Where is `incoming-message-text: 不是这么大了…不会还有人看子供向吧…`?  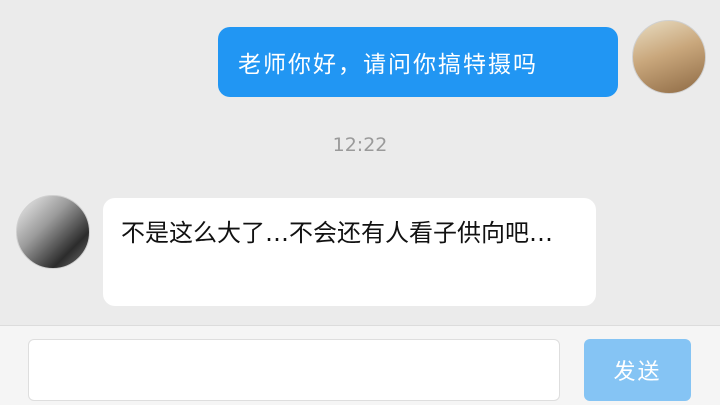 incoming-message-text: 不是这么大了…不会还有人看子供向吧… is located at coordinates (337, 233).